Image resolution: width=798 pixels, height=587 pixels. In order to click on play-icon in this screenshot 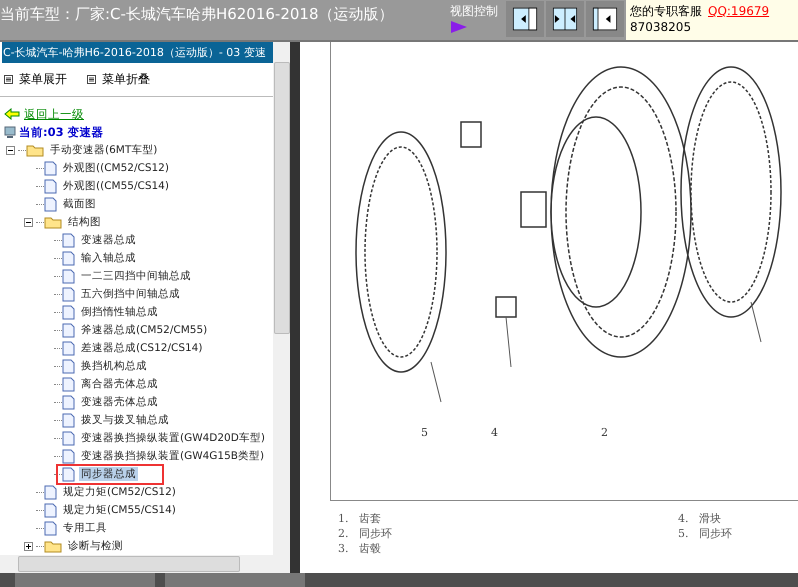, I will do `click(459, 27)`.